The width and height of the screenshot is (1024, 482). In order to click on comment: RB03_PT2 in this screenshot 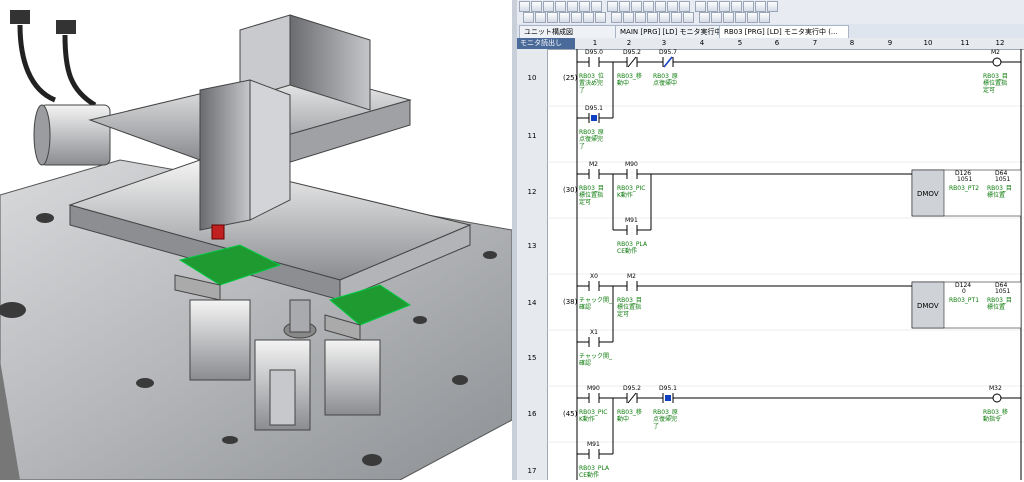, I will do `click(964, 188)`.